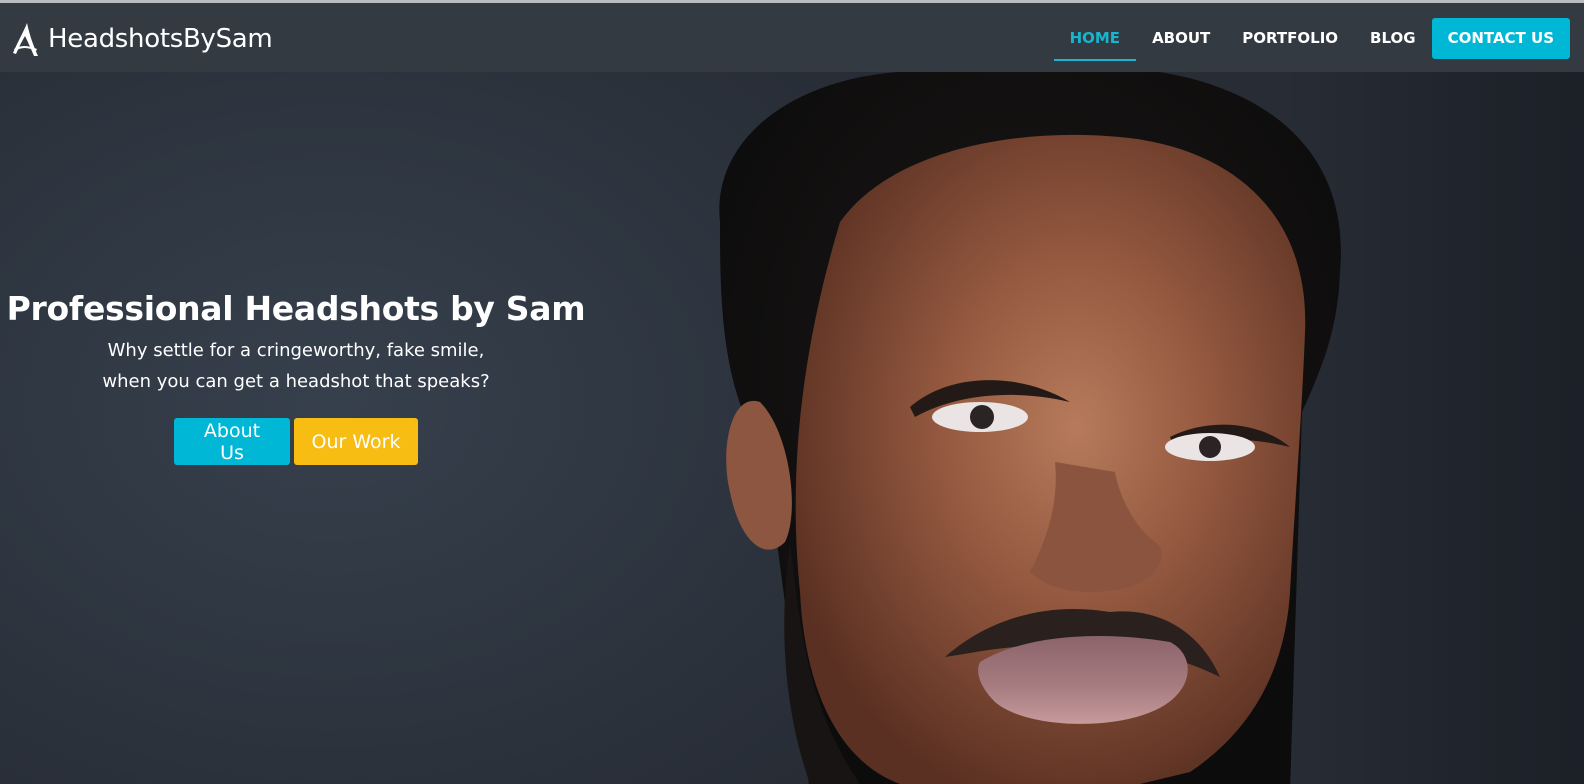 Image resolution: width=1584 pixels, height=784 pixels. Describe the element at coordinates (1500, 38) in the screenshot. I see `contact-us-button: CONTACT US` at that location.